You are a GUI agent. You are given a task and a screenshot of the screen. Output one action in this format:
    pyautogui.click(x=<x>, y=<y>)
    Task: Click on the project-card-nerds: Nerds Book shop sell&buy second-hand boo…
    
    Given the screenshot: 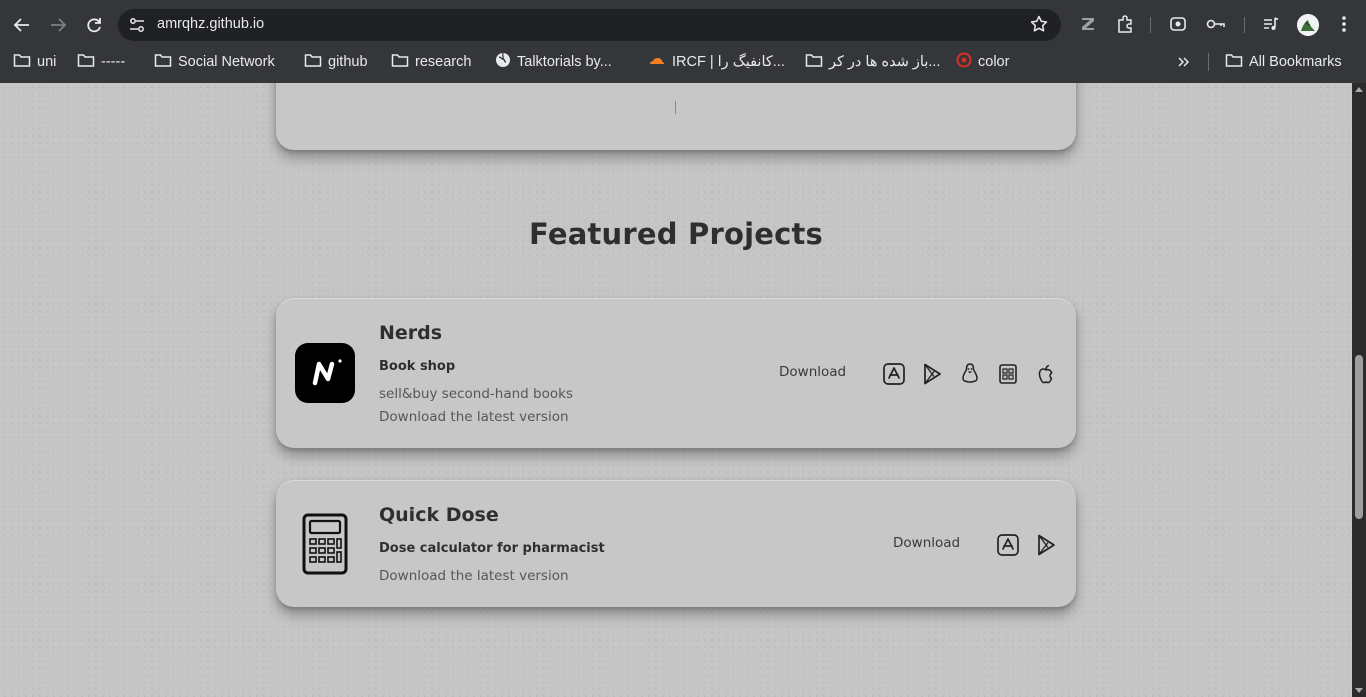 What is the action you would take?
    pyautogui.click(x=676, y=373)
    